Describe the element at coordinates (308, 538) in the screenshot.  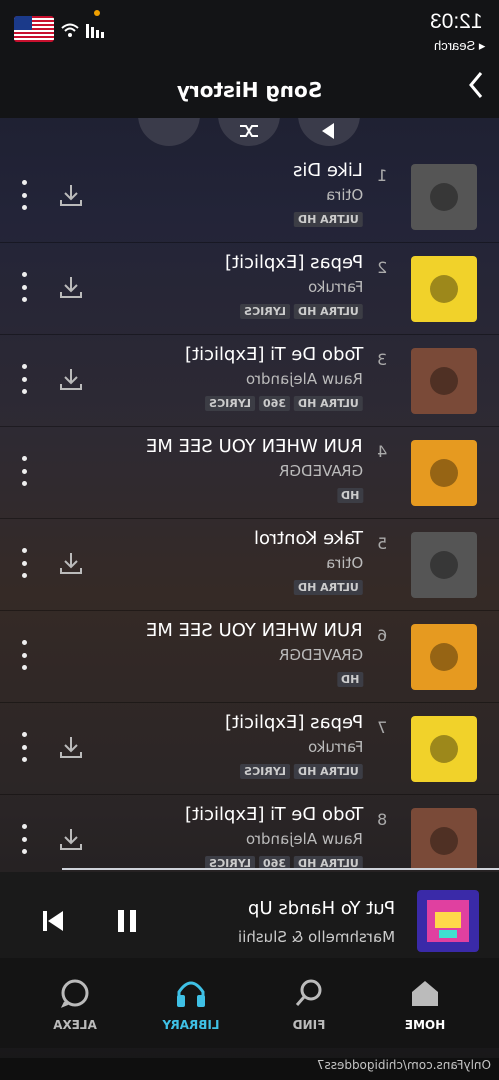
I see `song-title: Take Kontrol` at that location.